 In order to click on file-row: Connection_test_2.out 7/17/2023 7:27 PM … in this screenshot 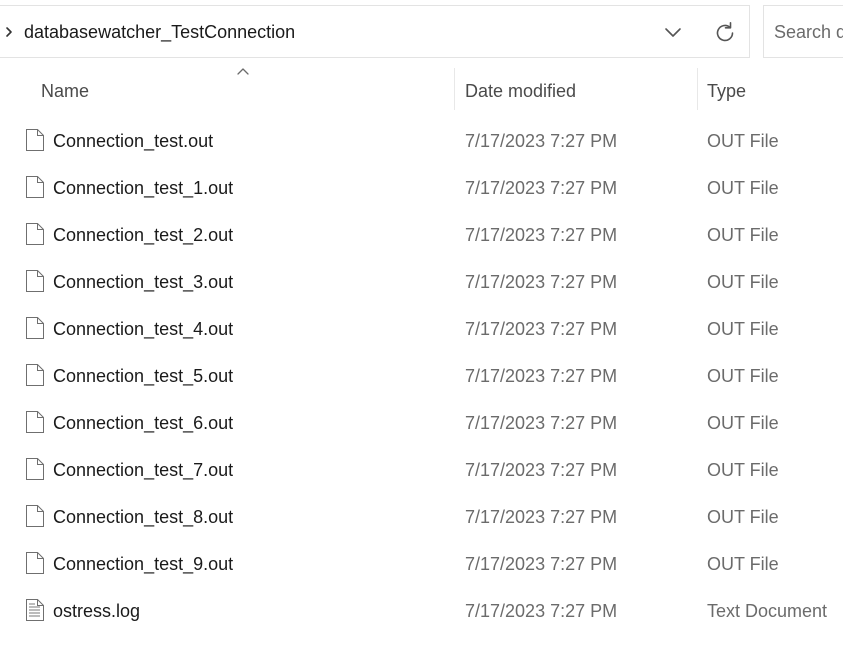, I will do `click(421, 235)`.